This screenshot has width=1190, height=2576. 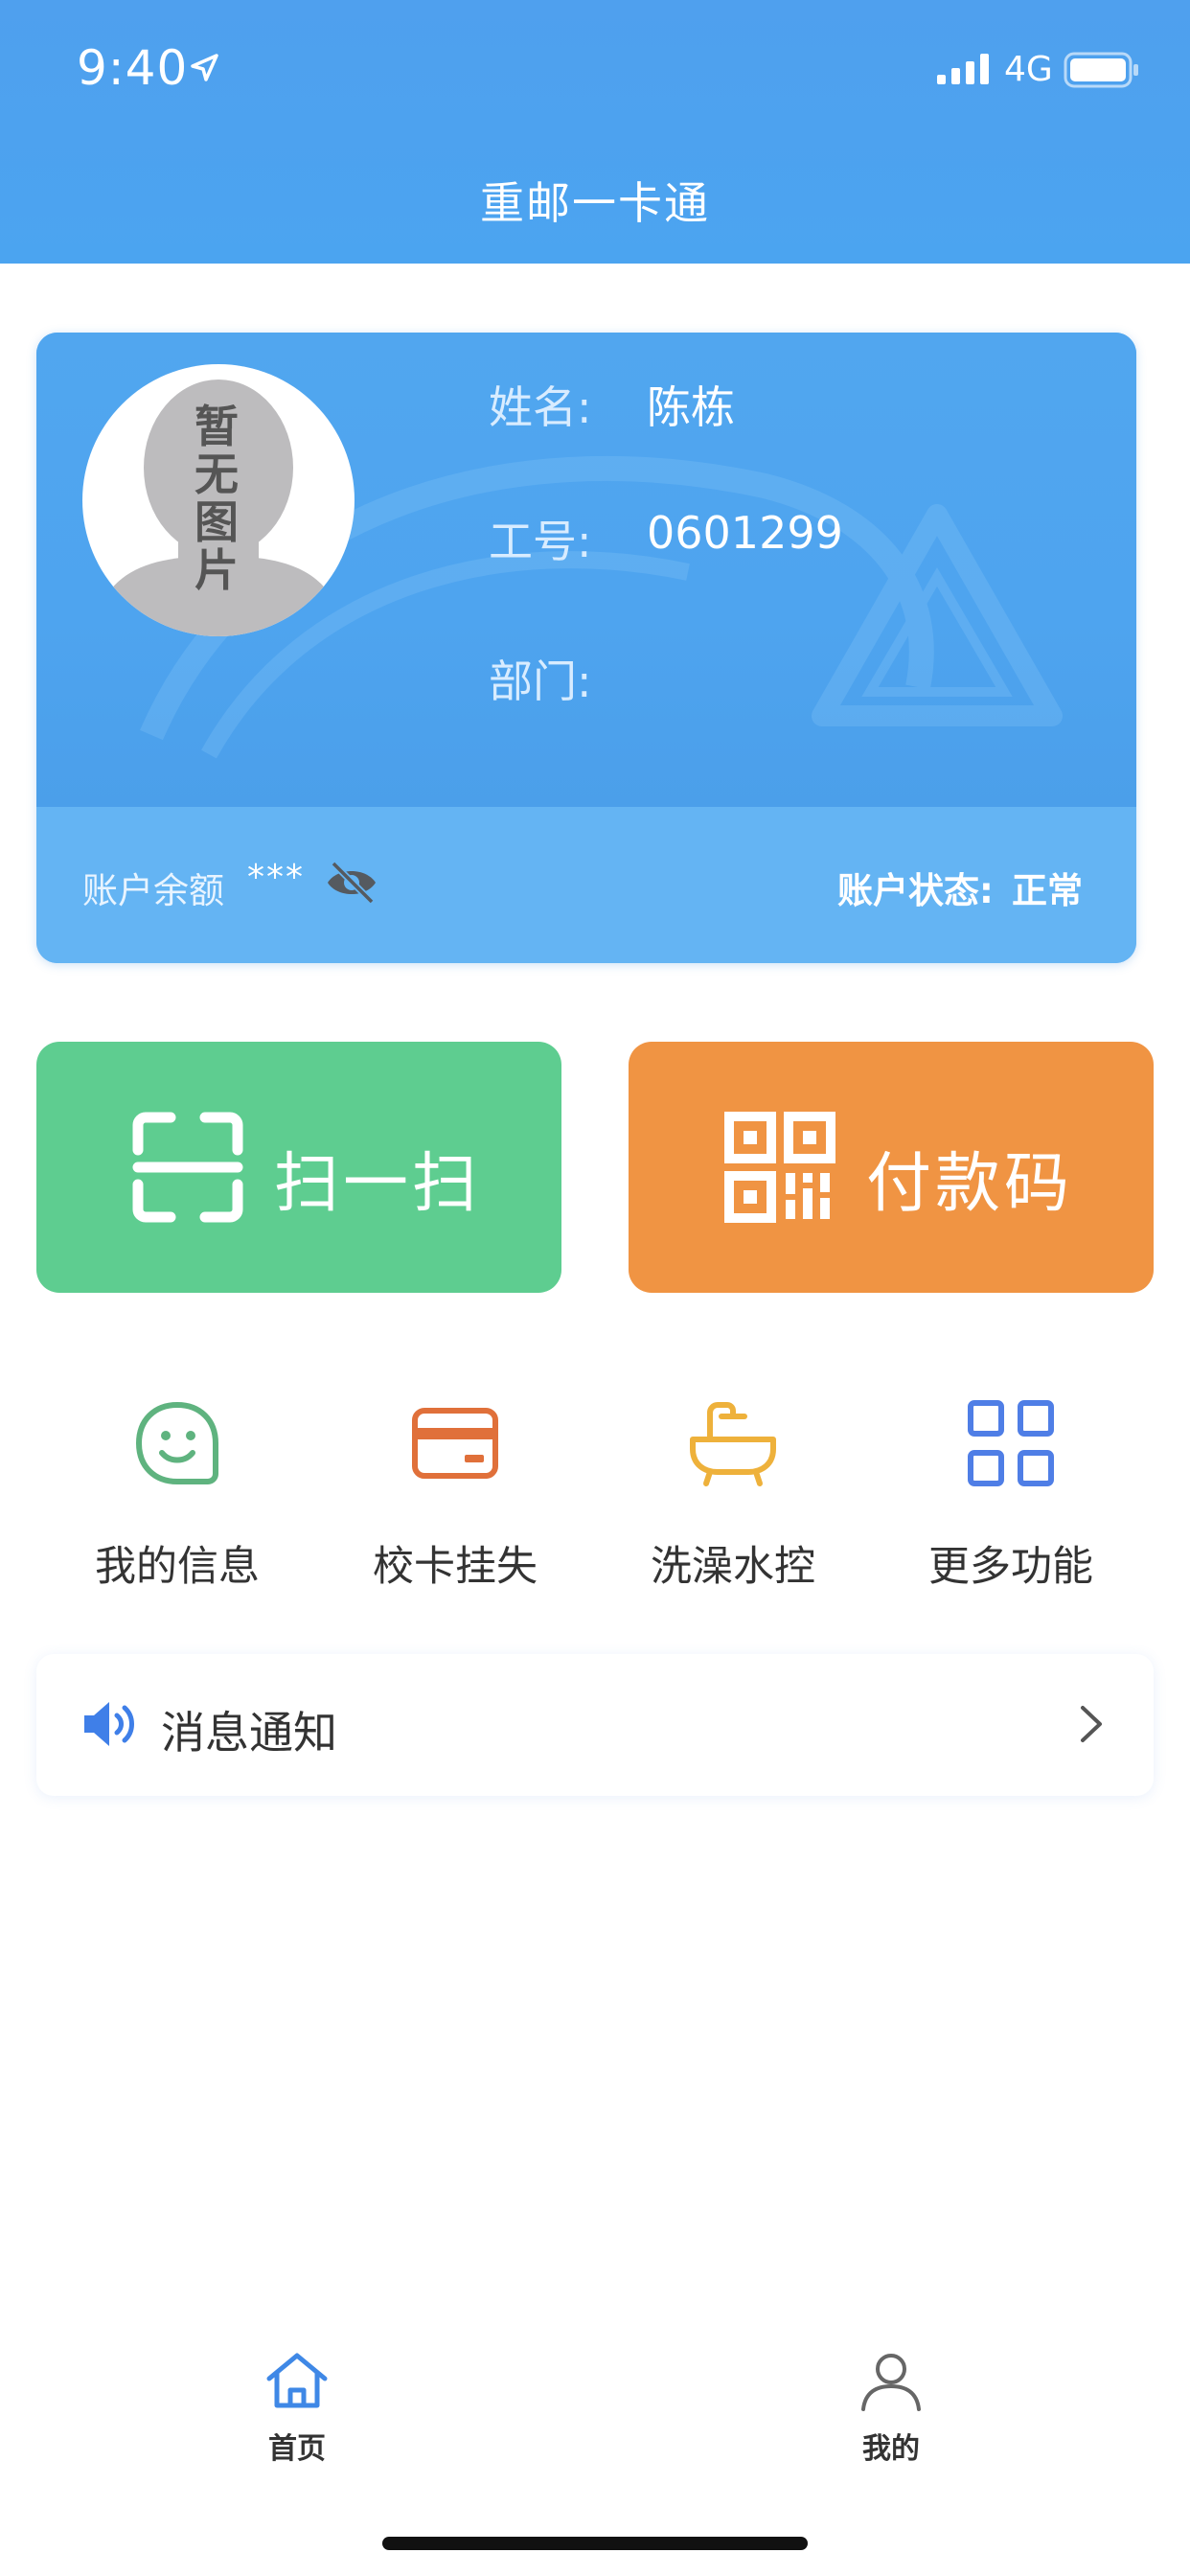 I want to click on account-status-value: 正常, so click(x=1047, y=890).